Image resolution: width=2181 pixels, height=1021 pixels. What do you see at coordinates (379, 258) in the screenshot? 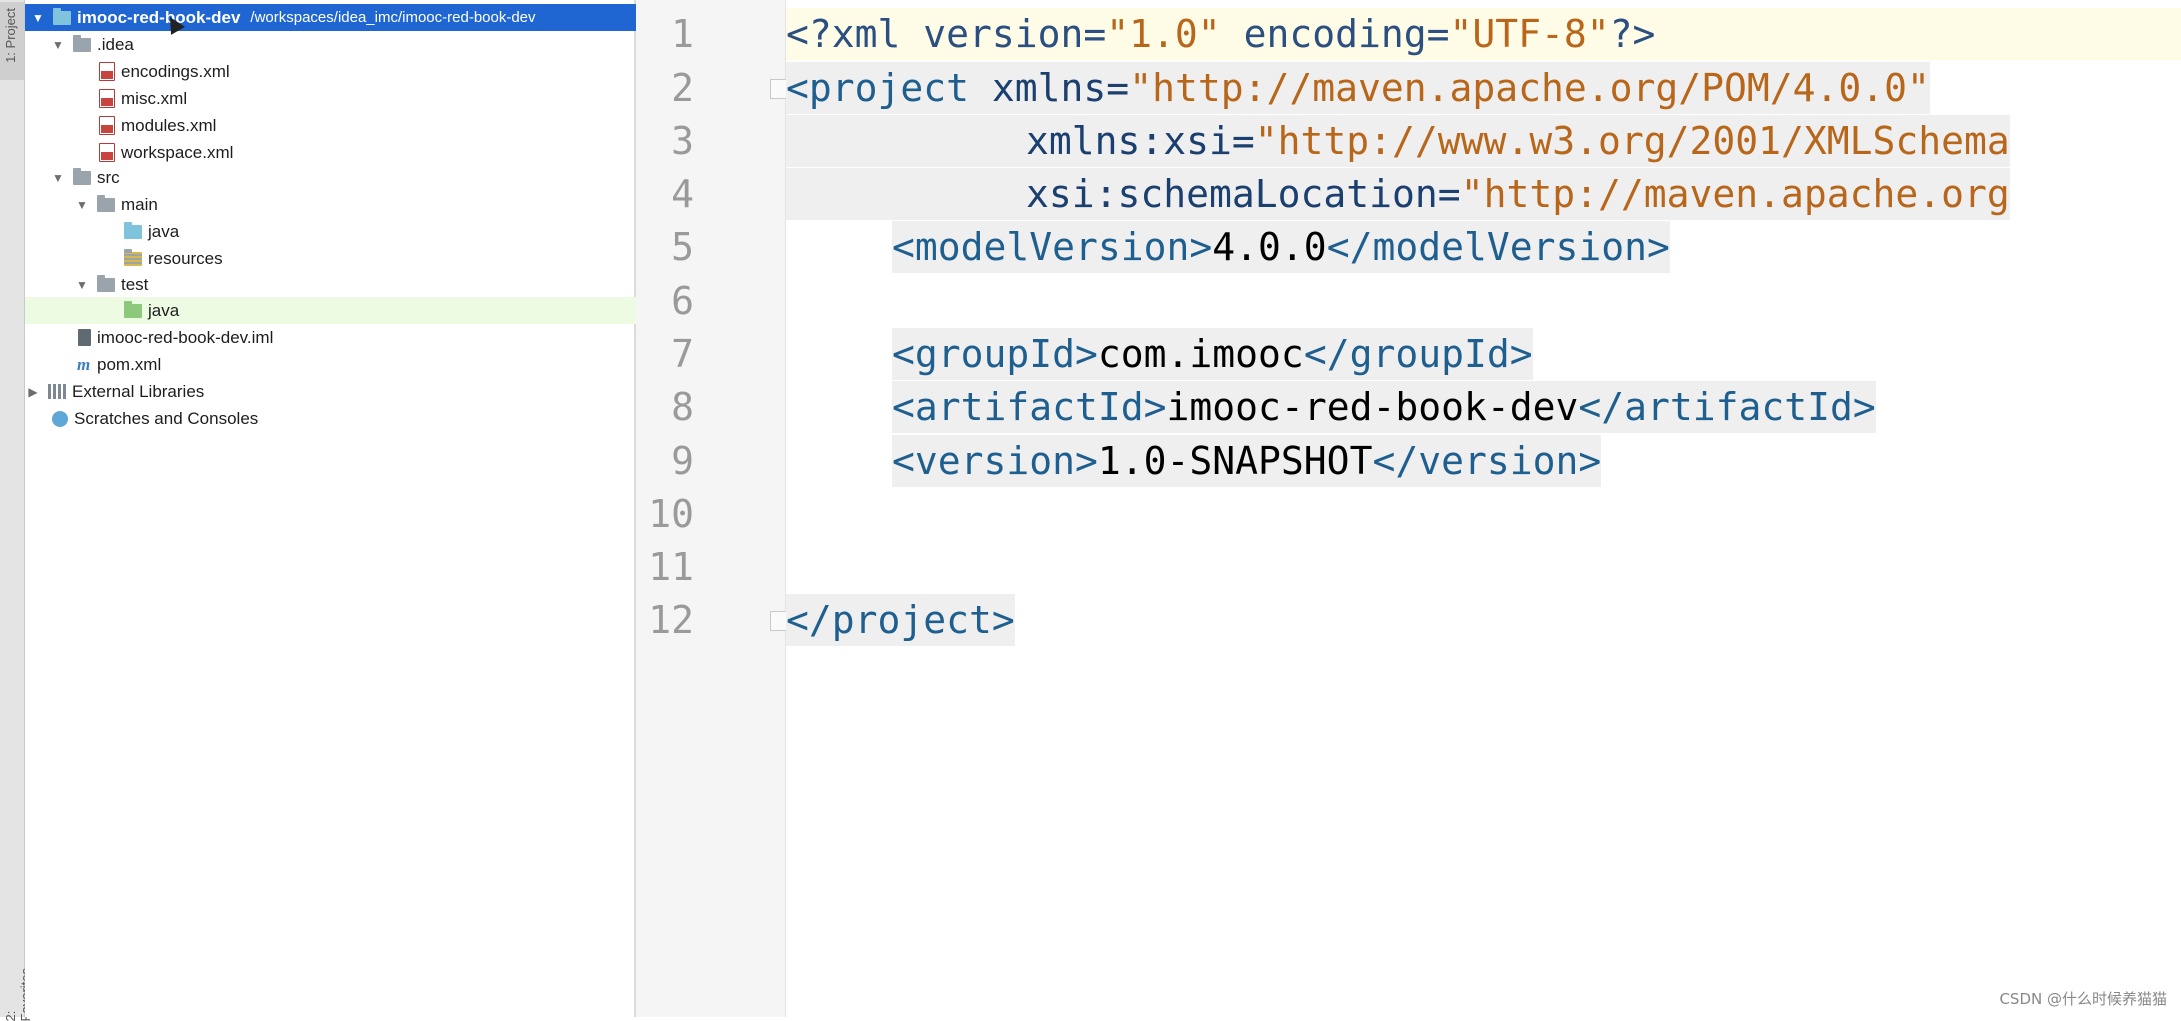
I see `tree-item-resources: resources` at bounding box center [379, 258].